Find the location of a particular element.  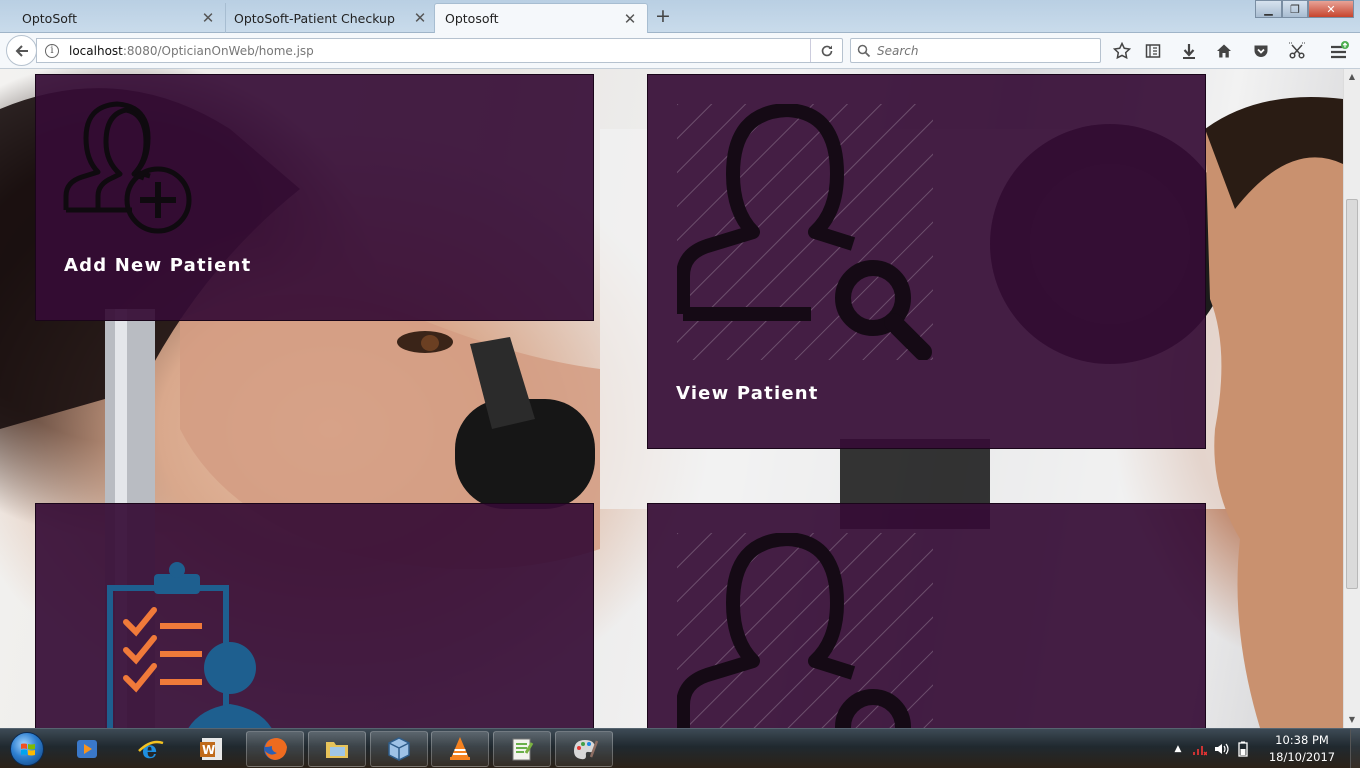

system-tray: ▲ is located at coordinates (1216, 748).